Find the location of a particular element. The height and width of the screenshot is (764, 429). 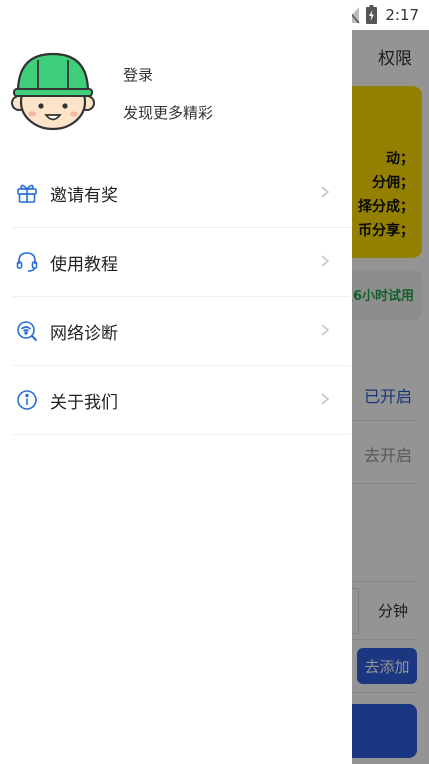

menu-item-label: 关于我们 is located at coordinates (84, 402).